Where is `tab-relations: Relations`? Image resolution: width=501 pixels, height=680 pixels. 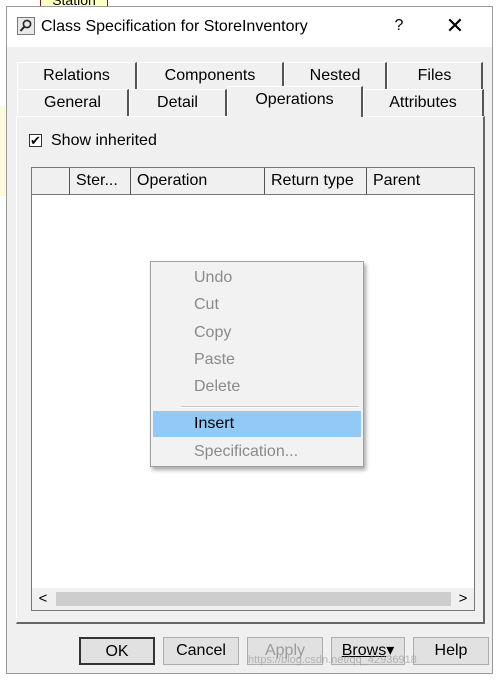
tab-relations: Relations is located at coordinates (77, 75).